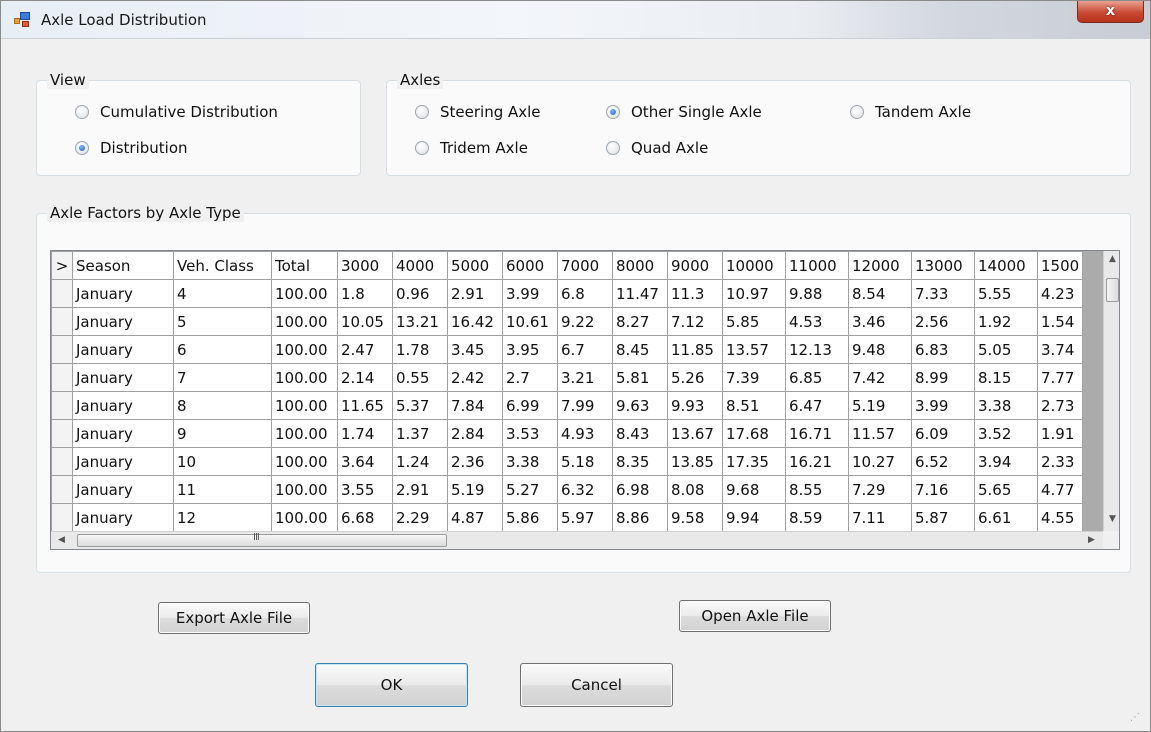  Describe the element at coordinates (880, 293) in the screenshot. I see `table-cell: 8.54` at that location.